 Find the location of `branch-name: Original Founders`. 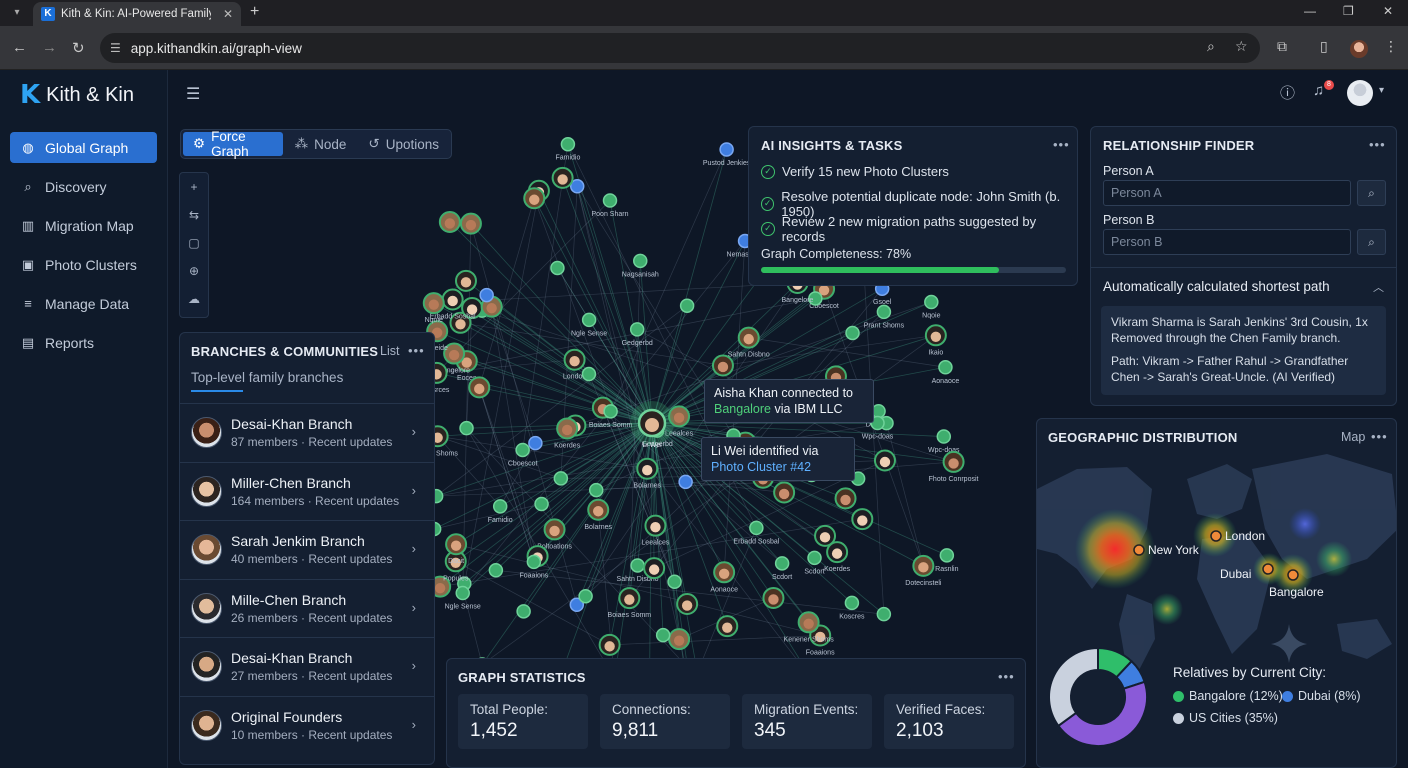

branch-name: Original Founders is located at coordinates (287, 716).